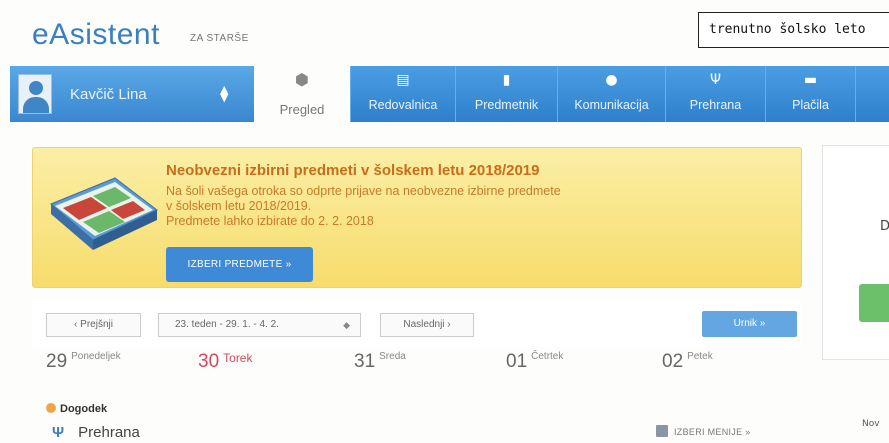  Describe the element at coordinates (238, 358) in the screenshot. I see `day-name: Torek` at that location.